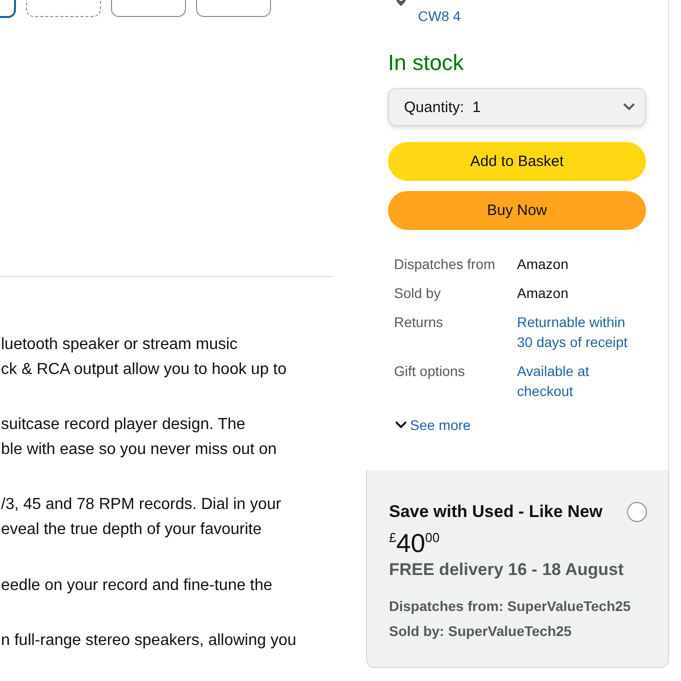  Describe the element at coordinates (507, 570) in the screenshot. I see `delivery-text: FREE delivery 16 - 18 August` at that location.